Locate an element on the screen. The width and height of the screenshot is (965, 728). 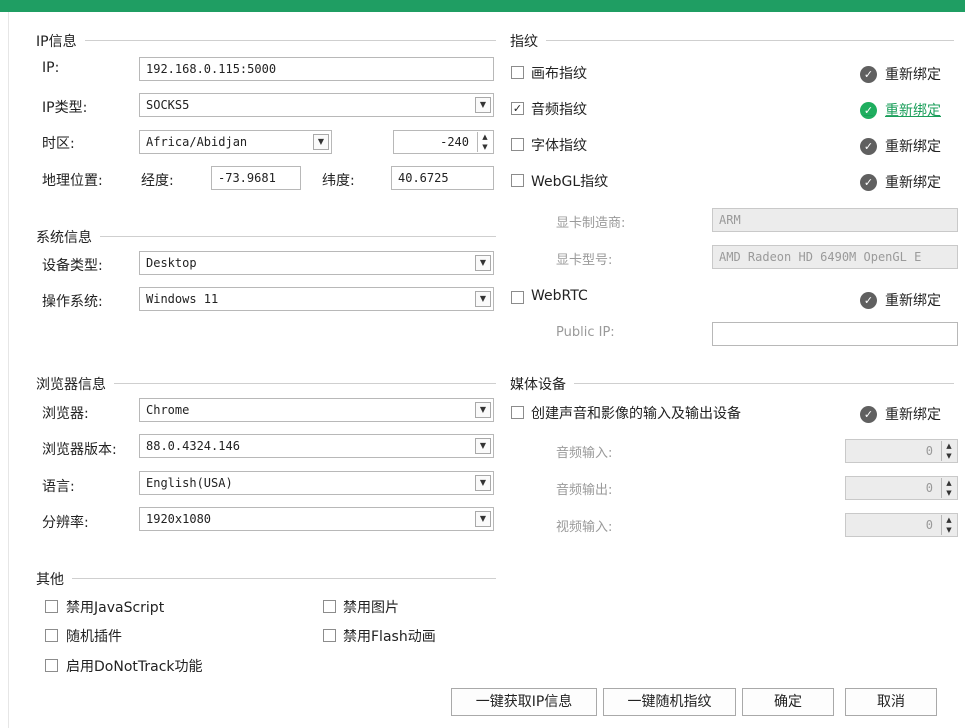
gpu-vendor-value: ARM is located at coordinates (730, 220).